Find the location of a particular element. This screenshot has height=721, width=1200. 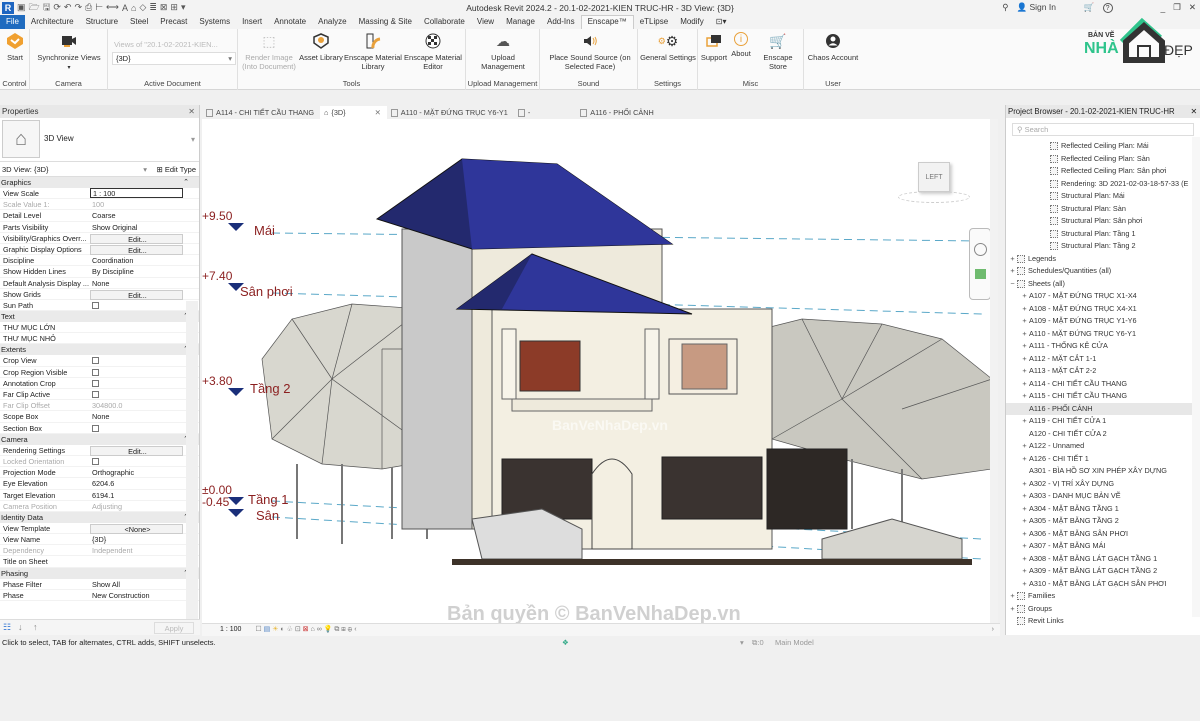

customize-qat-icon: ▾ is located at coordinates (183, 7).